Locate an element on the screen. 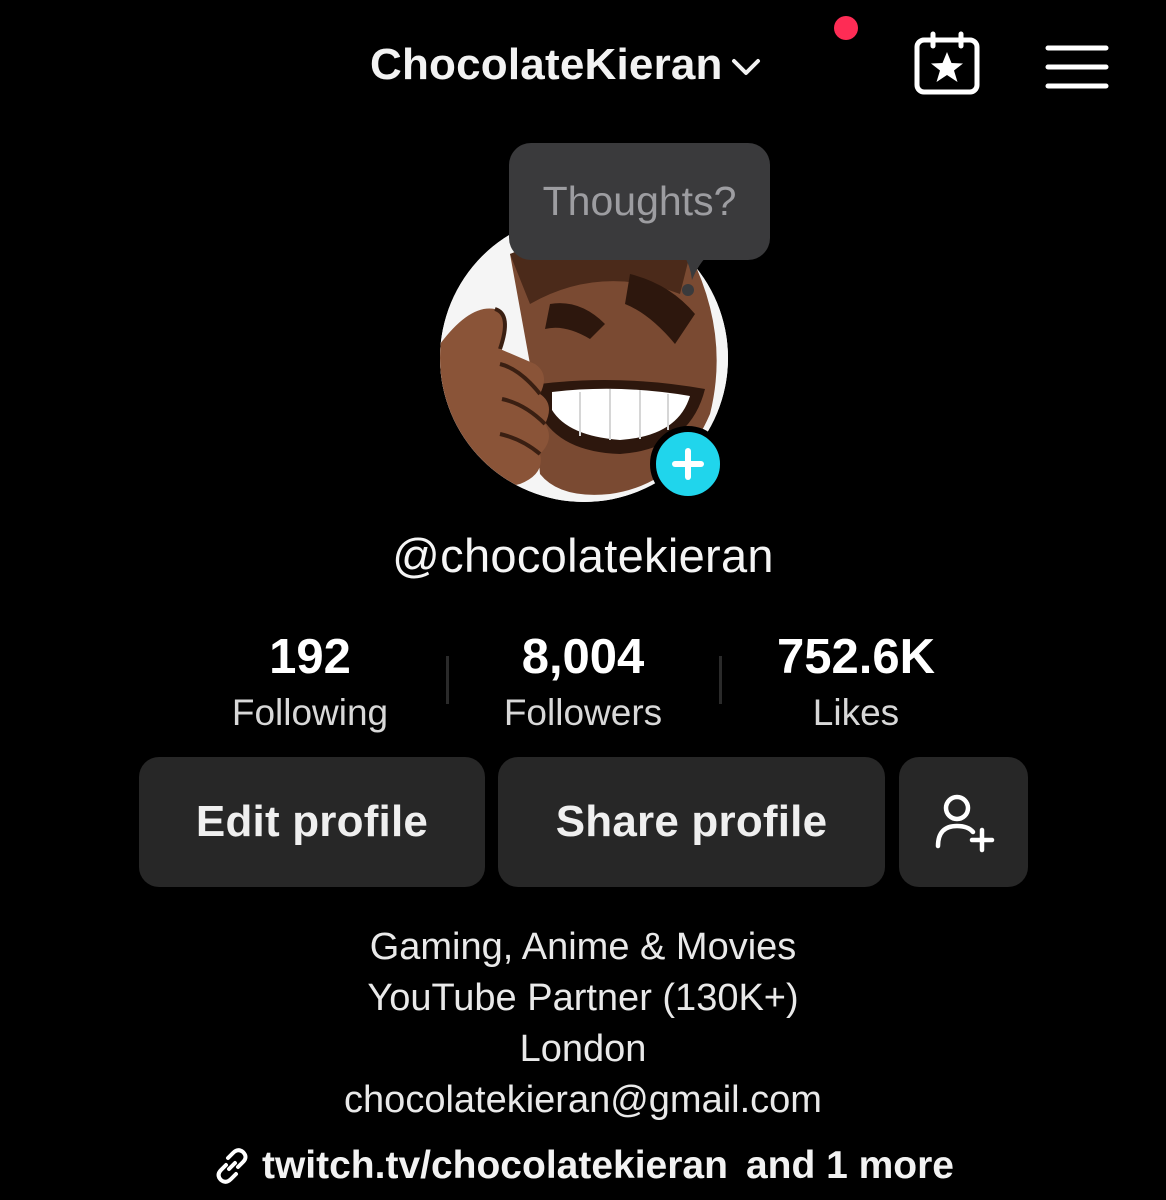 This screenshot has height=1200, width=1166. bubble-dot is located at coordinates (688, 290).